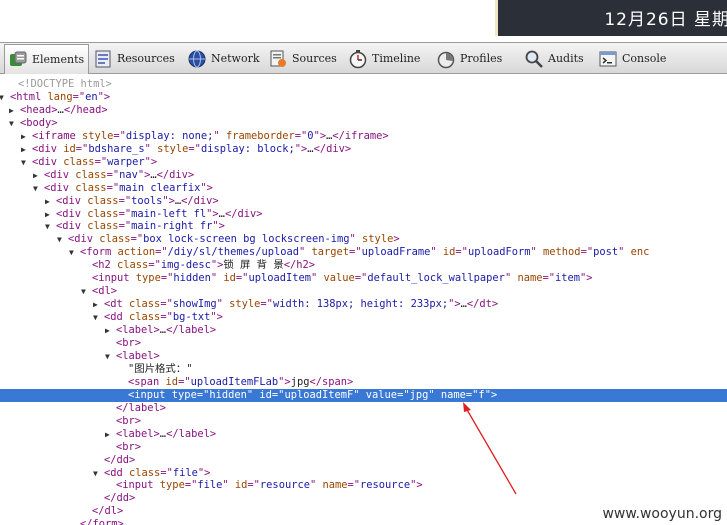 The width and height of the screenshot is (727, 525). Describe the element at coordinates (91, 96) in the screenshot. I see `markup-token: en` at that location.